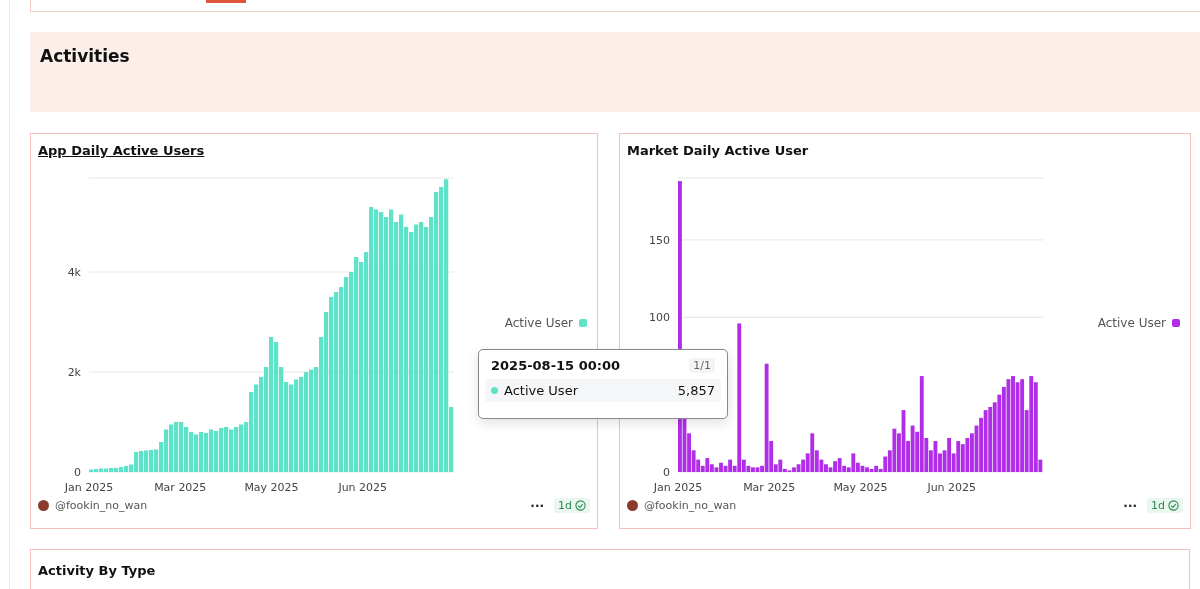 This screenshot has height=589, width=1200. Describe the element at coordinates (718, 150) in the screenshot. I see `chart-title: Market Daily Active User` at that location.